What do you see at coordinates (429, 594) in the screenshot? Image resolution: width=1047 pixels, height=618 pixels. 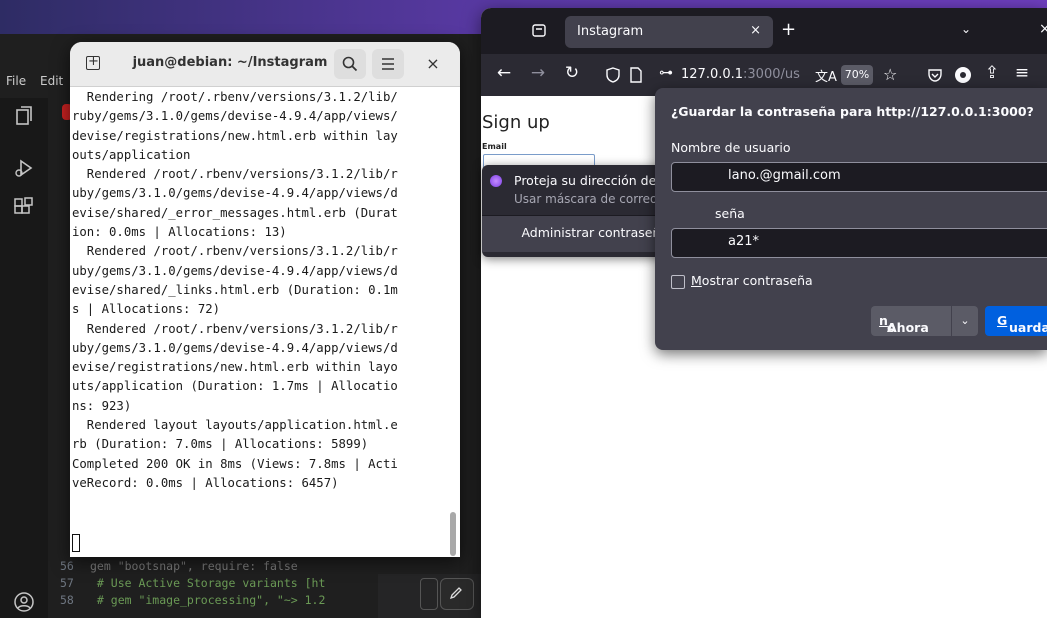 I see `panel-square-button` at bounding box center [429, 594].